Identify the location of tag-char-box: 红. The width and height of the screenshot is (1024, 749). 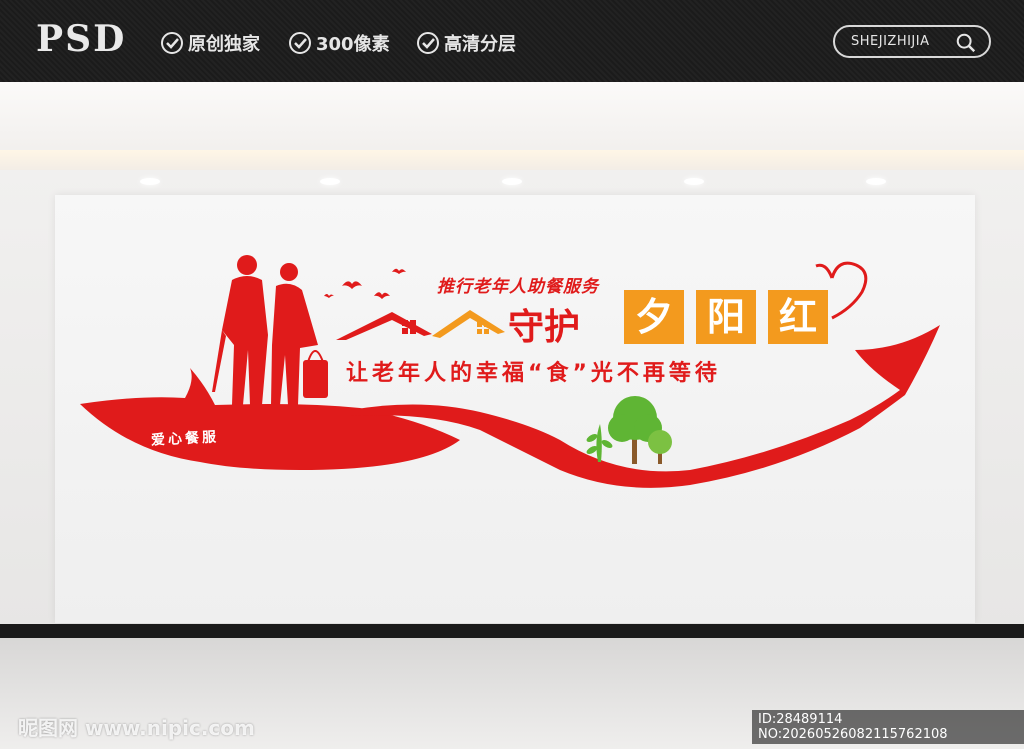
(798, 317).